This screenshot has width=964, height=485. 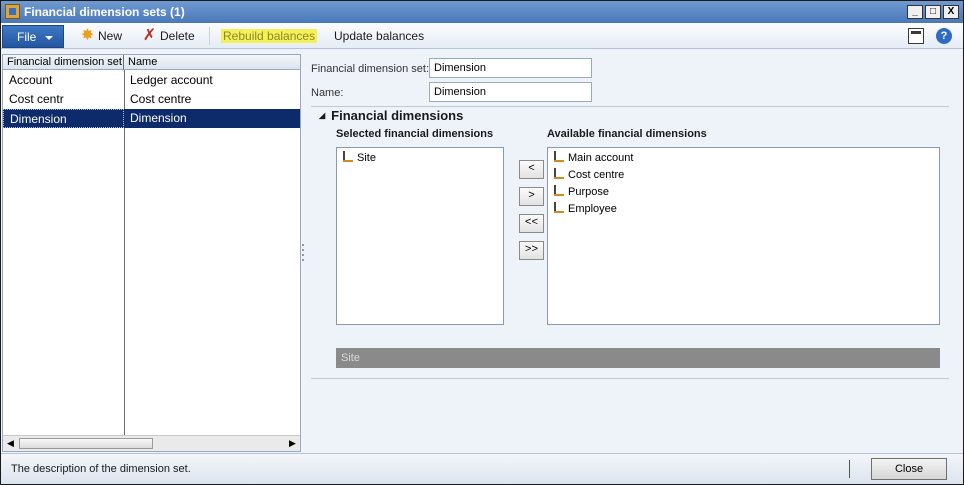 I want to click on pane-splitter, so click(x=303, y=254).